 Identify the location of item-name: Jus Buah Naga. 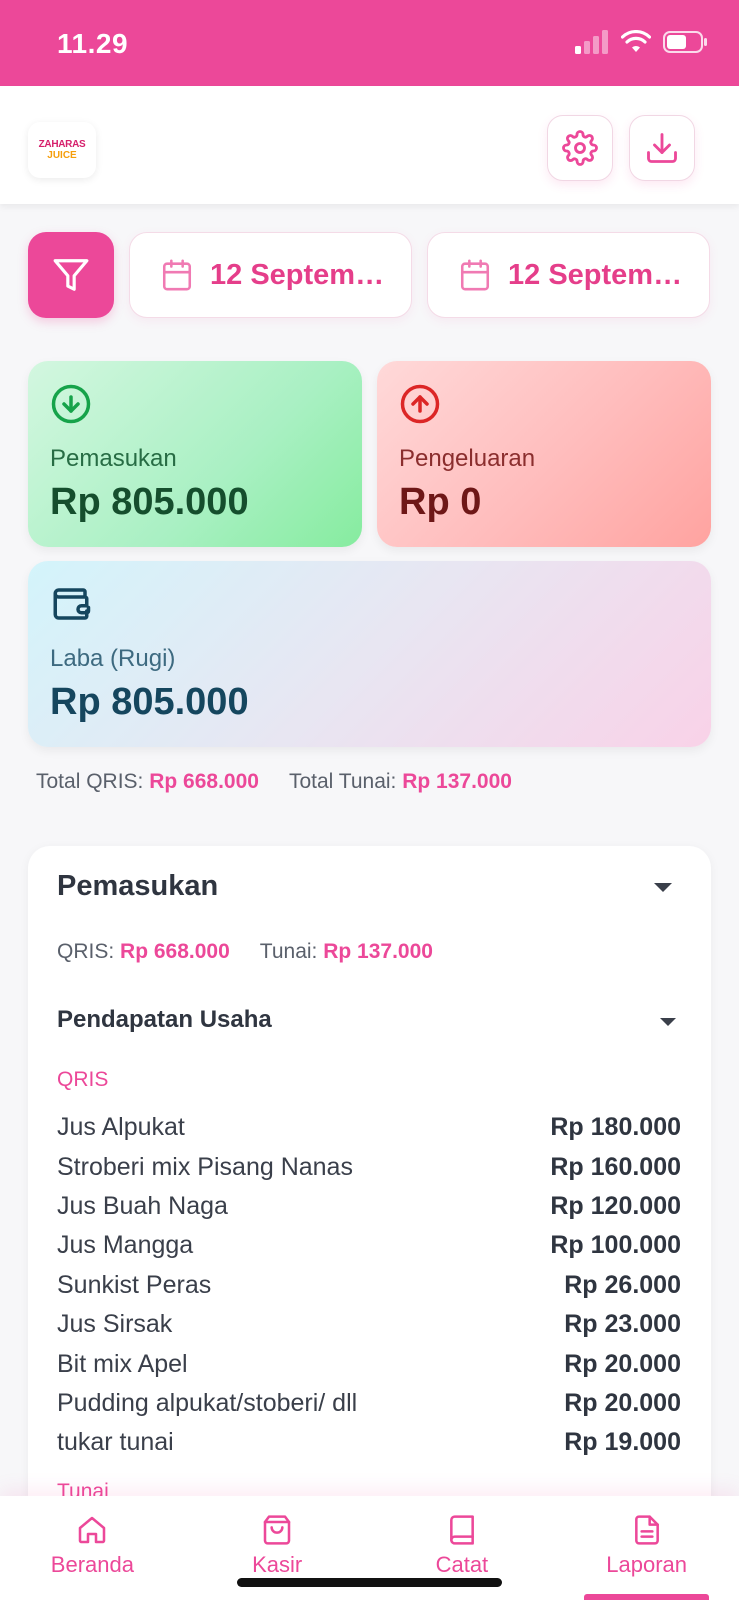
(142, 1205).